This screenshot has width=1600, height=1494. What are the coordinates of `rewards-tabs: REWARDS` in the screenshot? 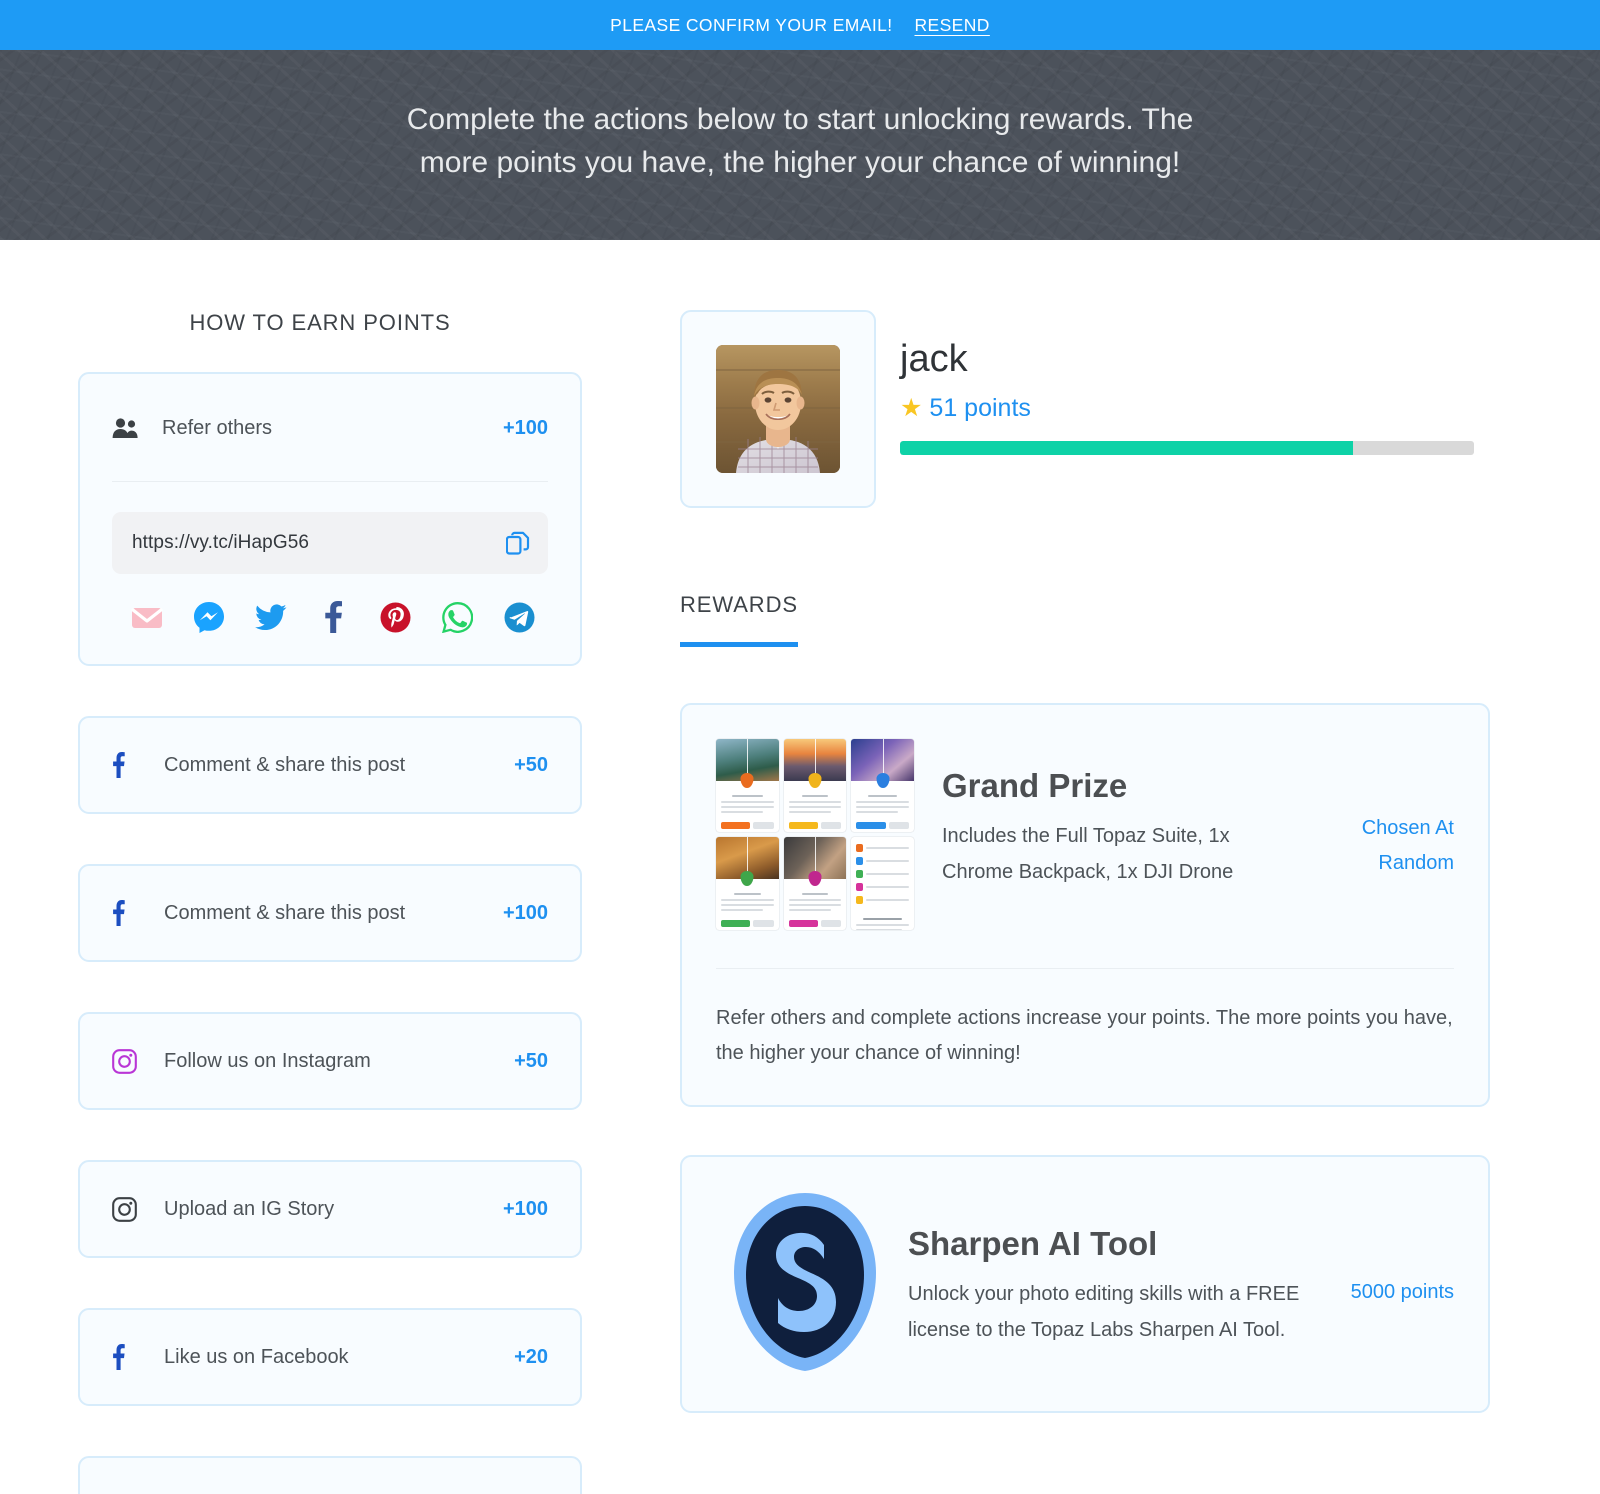 It's located at (1085, 619).